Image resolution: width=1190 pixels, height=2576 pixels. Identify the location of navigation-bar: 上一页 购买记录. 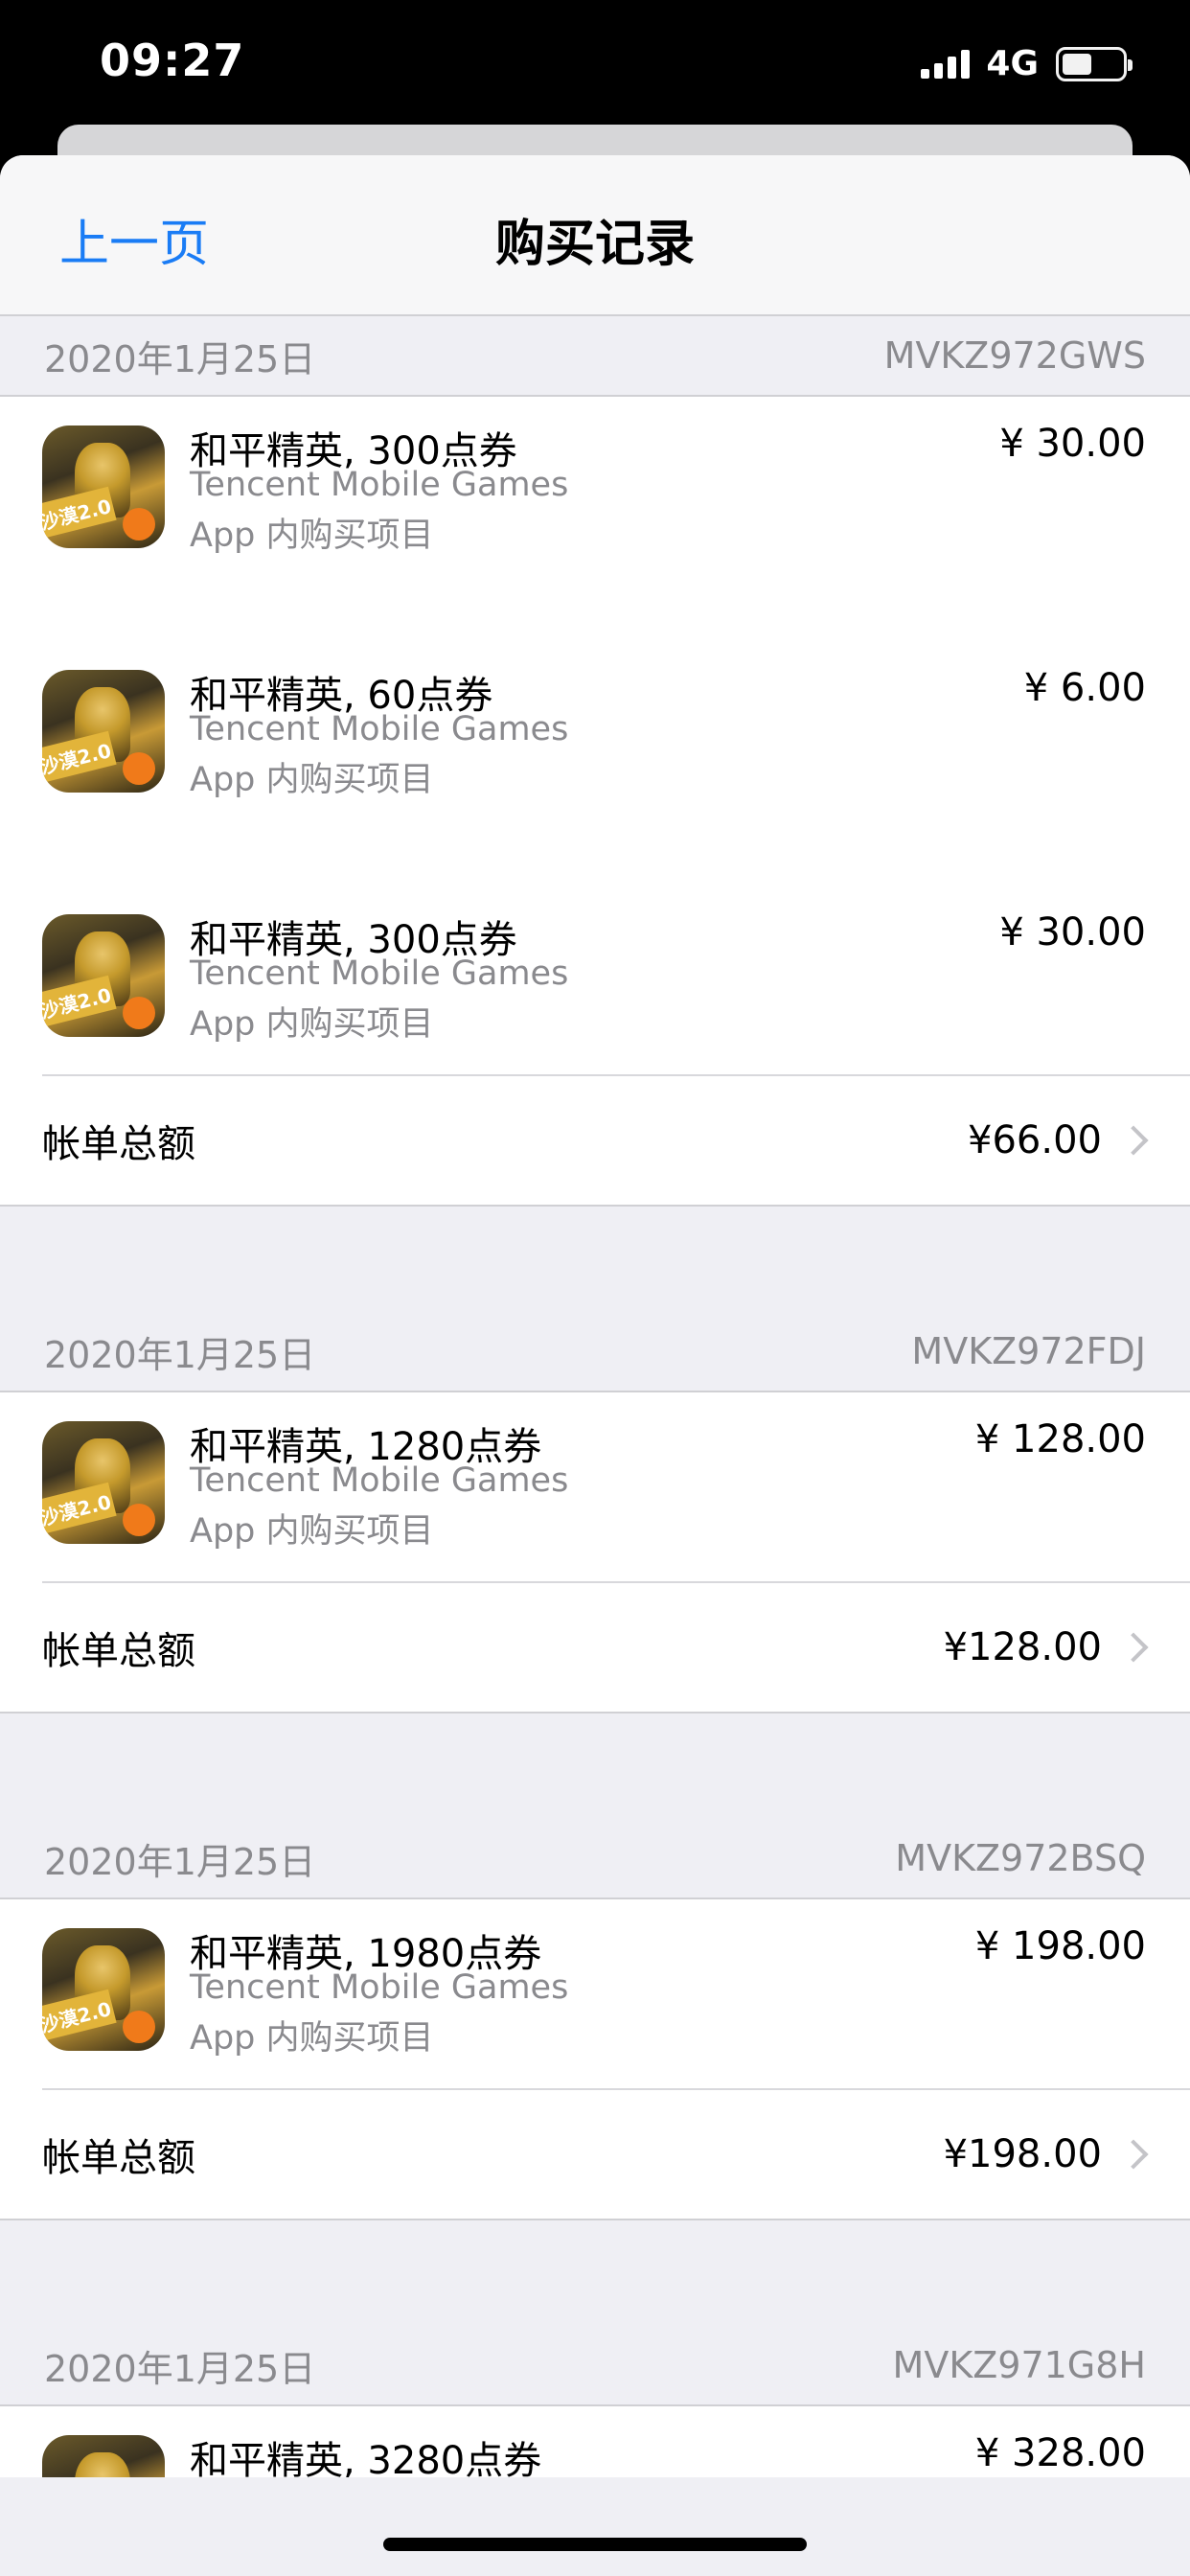
(595, 235).